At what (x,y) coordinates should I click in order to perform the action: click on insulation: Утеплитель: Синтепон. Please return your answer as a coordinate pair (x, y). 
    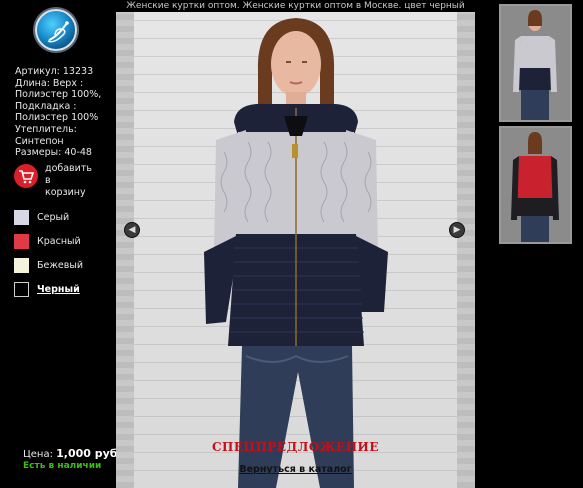
    Looking at the image, I should click on (46, 135).